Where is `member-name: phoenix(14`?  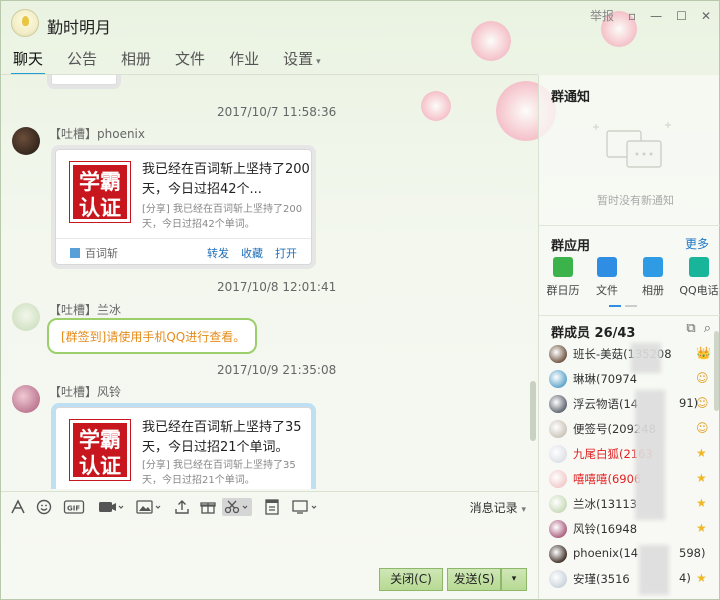
member-name: phoenix(14 is located at coordinates (606, 553).